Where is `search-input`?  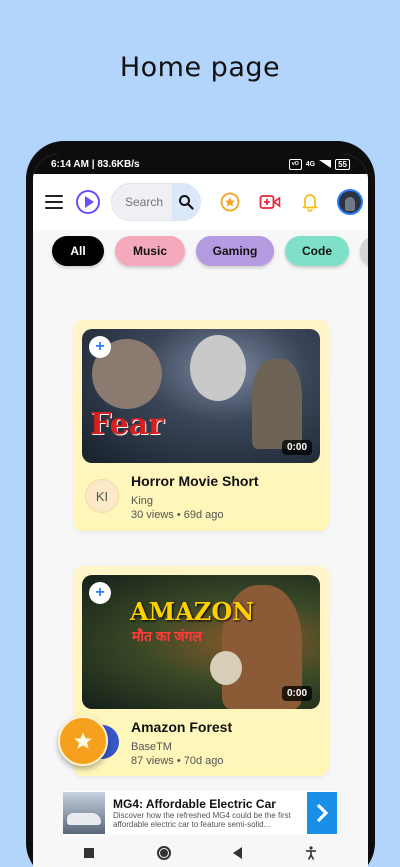 search-input is located at coordinates (142, 202).